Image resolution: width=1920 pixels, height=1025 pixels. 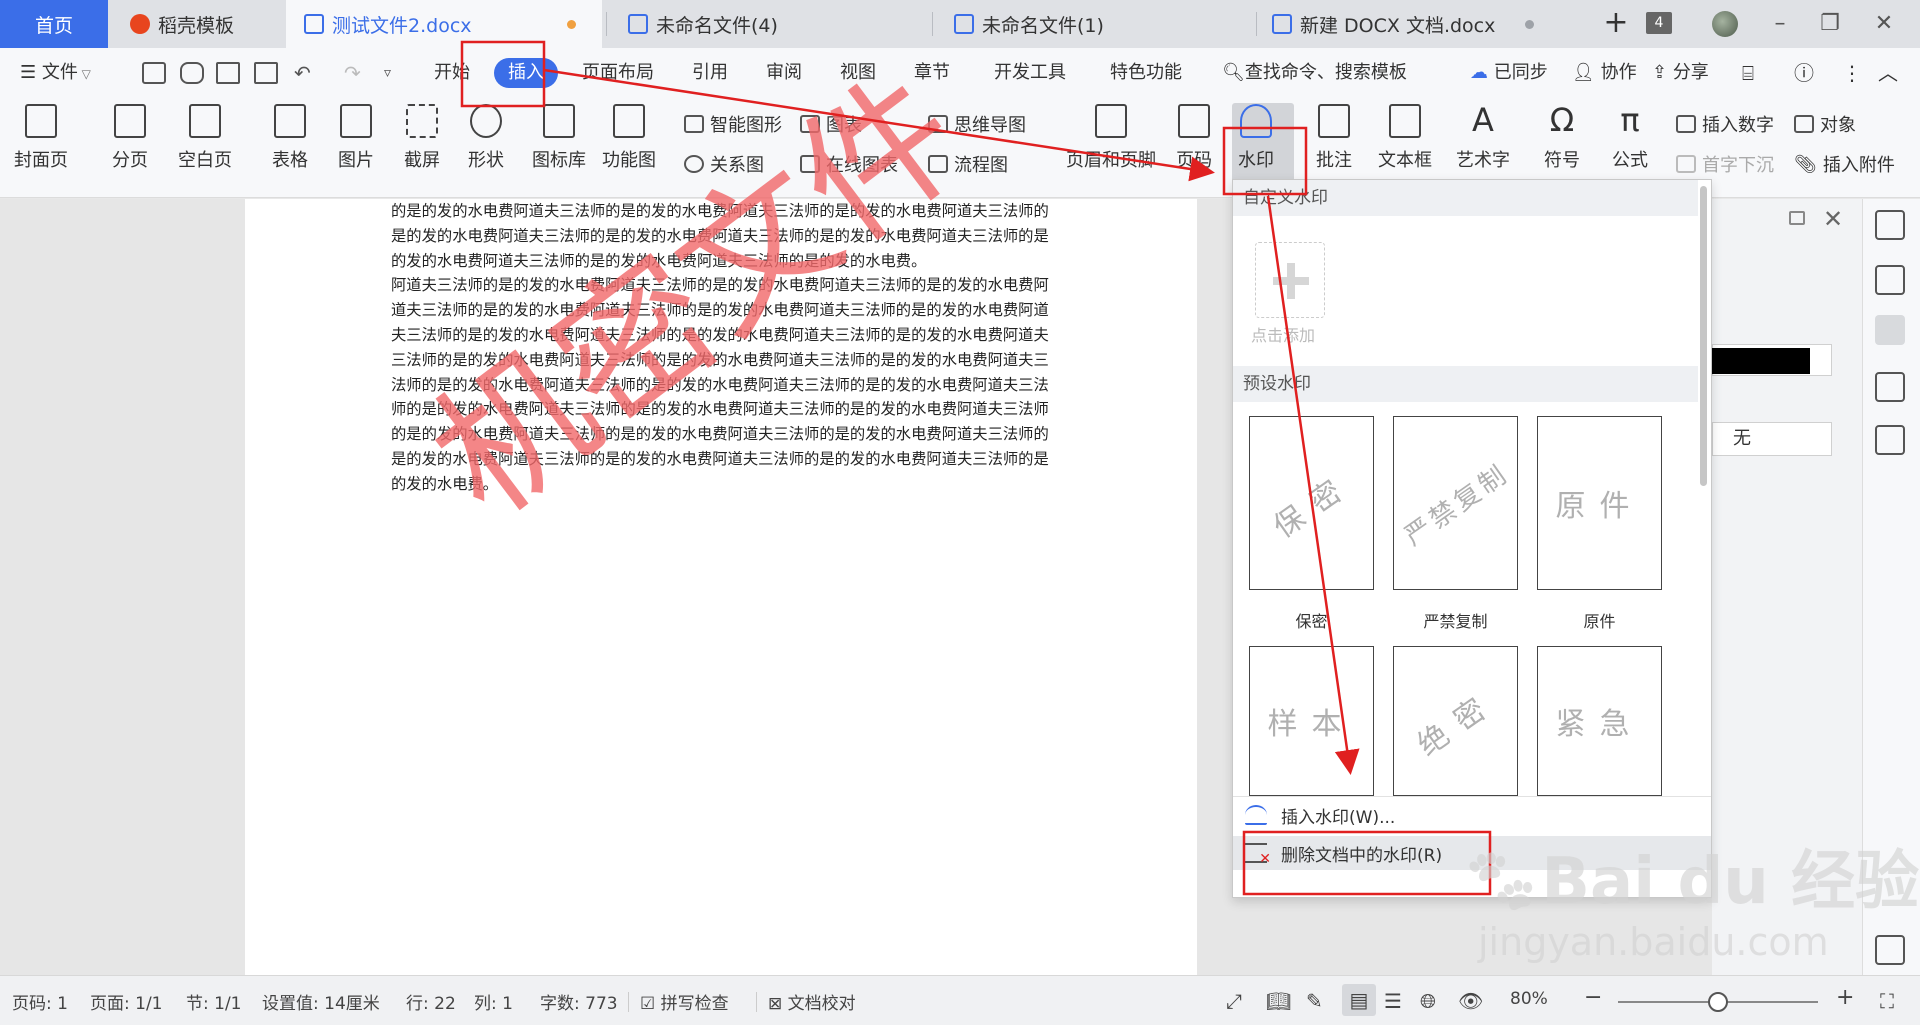 I want to click on tab-newdocx: 新建 DOCX 文档.docx, so click(x=1410, y=24).